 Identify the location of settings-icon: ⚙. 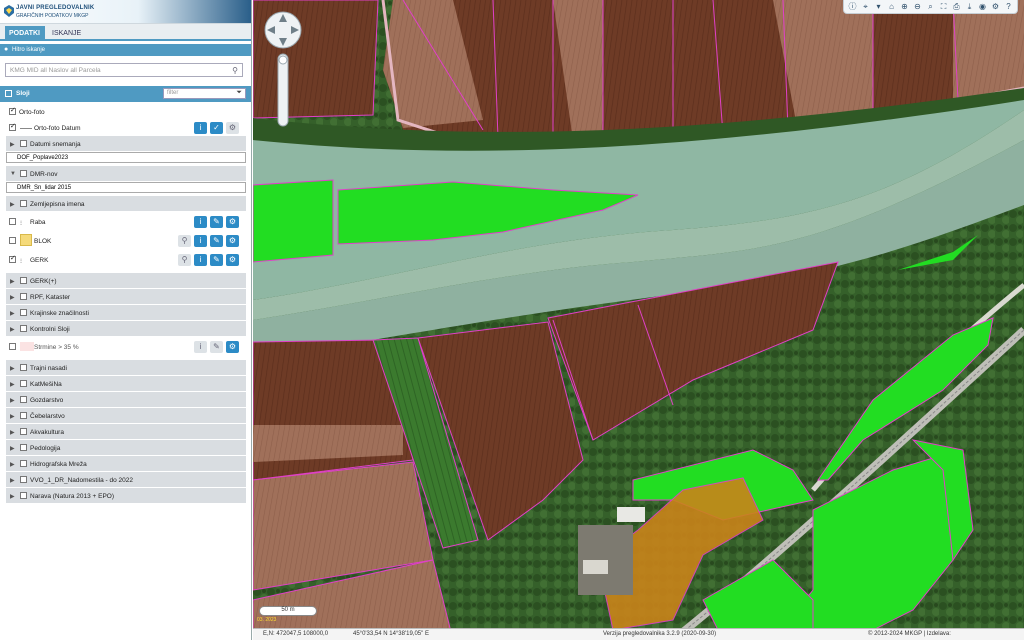
(995, 6).